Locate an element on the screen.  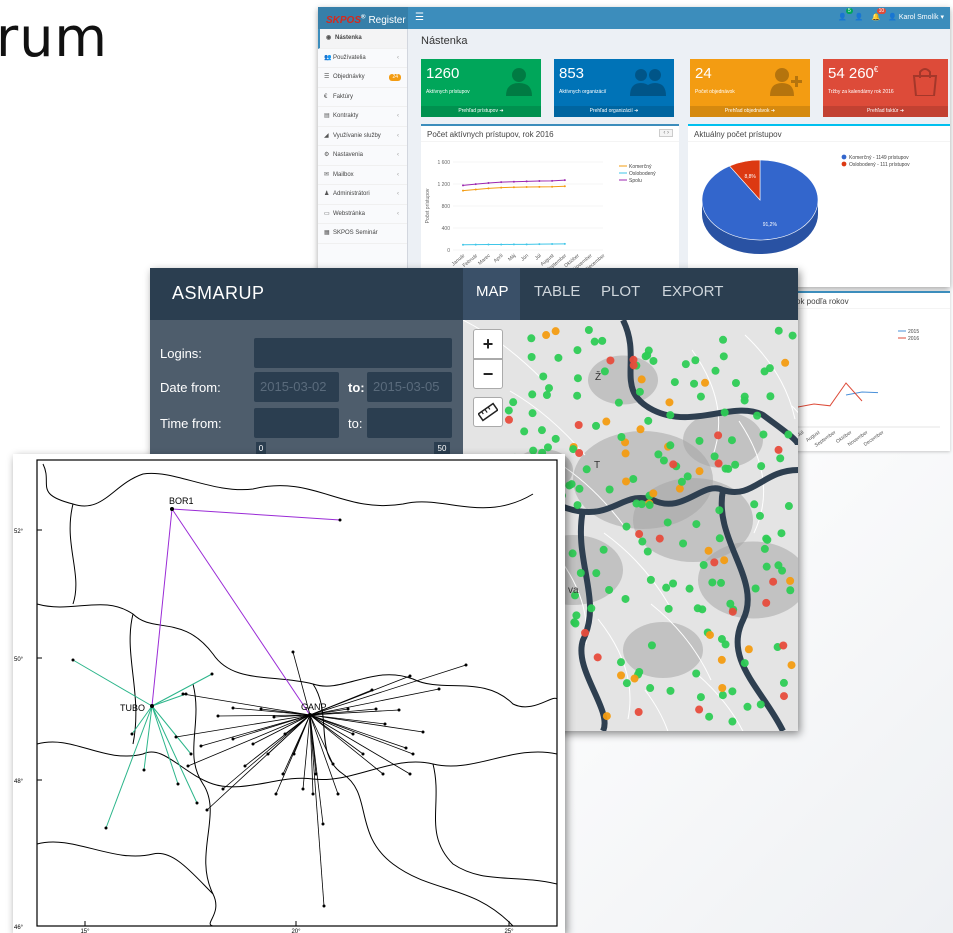
sidebar-item: ▭ Webstránka ‹ is located at coordinates (362, 214).